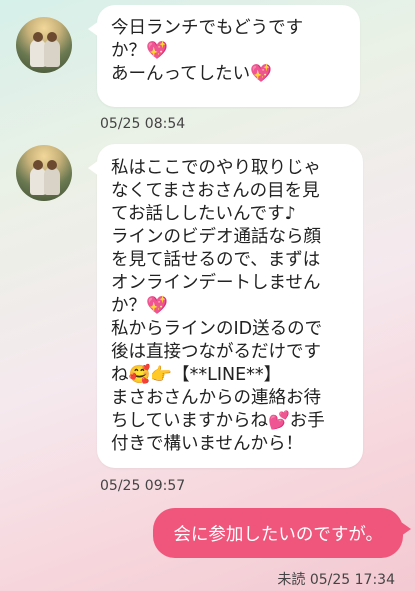 The height and width of the screenshot is (591, 415). What do you see at coordinates (218, 421) in the screenshot?
I see `message-line: ちしていますからね💕お手` at bounding box center [218, 421].